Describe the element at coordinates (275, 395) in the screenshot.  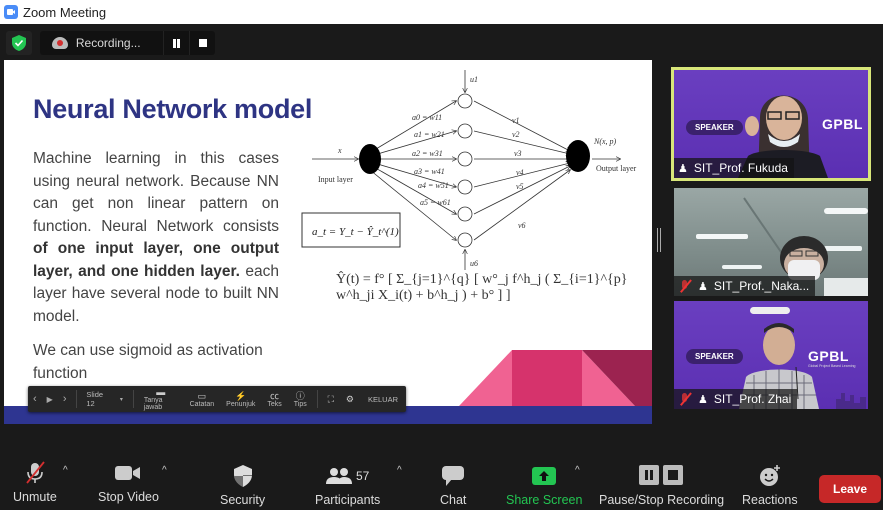
I see `captions-icon: ㏄` at that location.